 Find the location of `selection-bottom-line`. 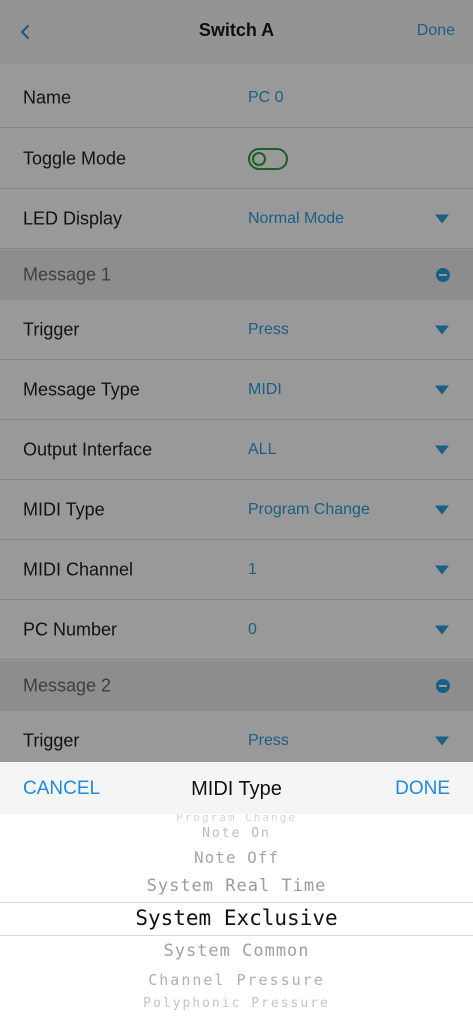

selection-bottom-line is located at coordinates (236, 935).